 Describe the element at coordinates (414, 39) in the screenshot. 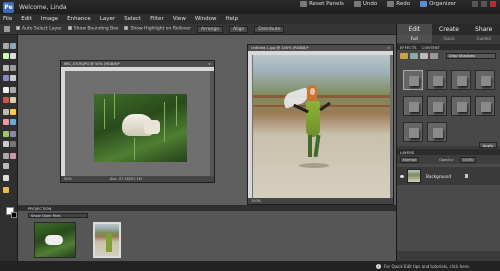

I see `tab-full: Full` at that location.